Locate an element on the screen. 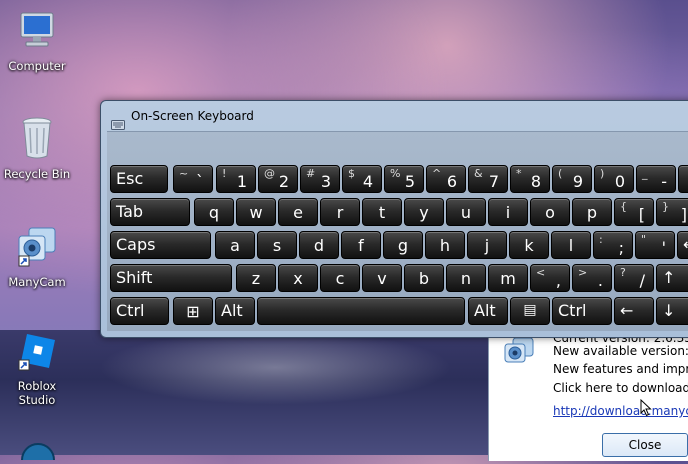 The height and width of the screenshot is (464, 688). desktop-icon-label: ManyCam is located at coordinates (37, 282).